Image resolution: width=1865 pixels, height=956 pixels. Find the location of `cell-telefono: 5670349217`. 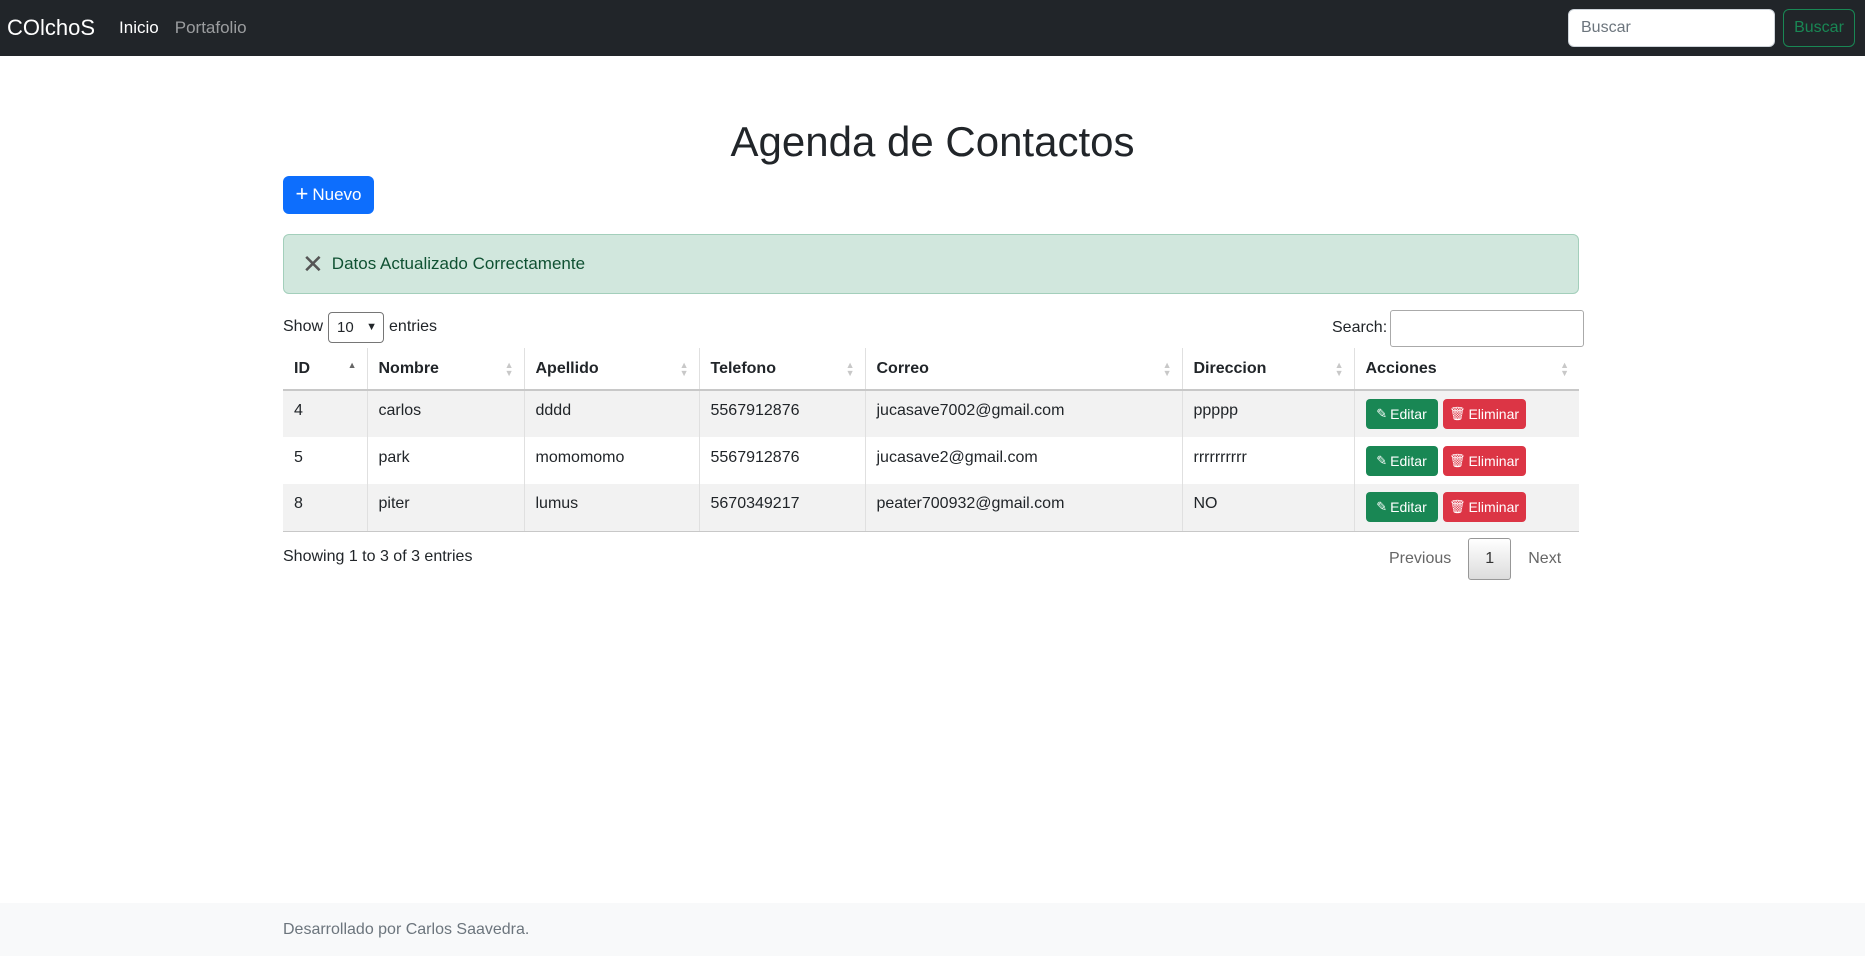

cell-telefono: 5670349217 is located at coordinates (755, 504).